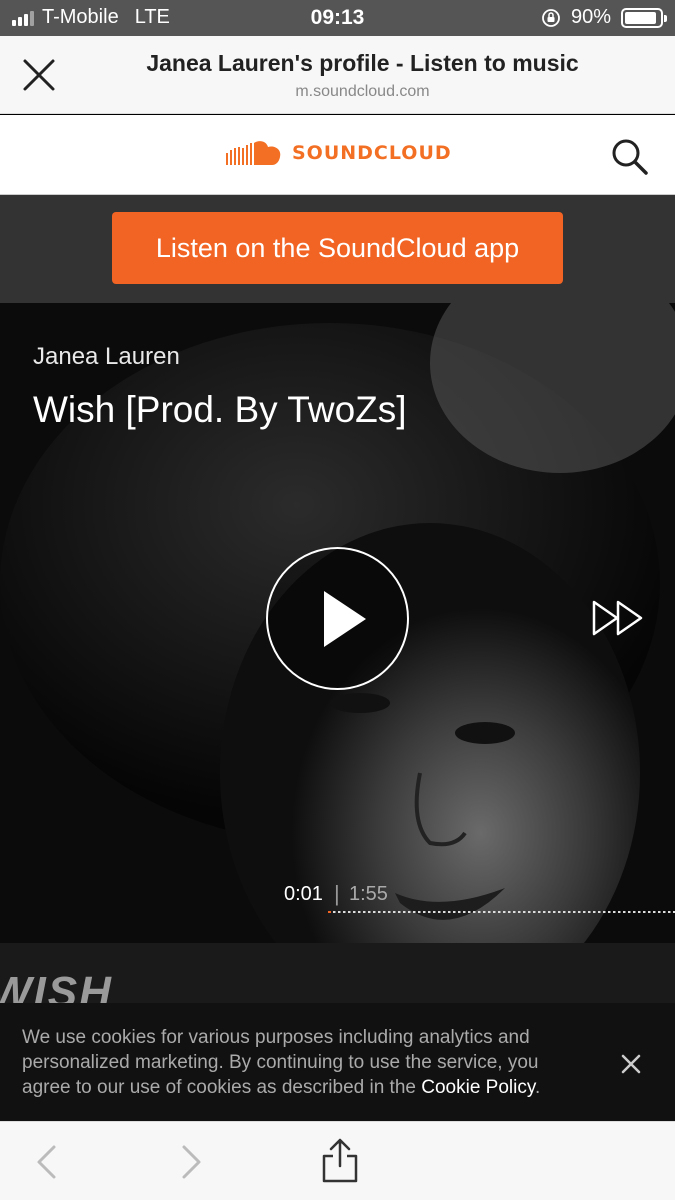 This screenshot has height=1200, width=675. I want to click on browser-toolbar, so click(337, 1160).